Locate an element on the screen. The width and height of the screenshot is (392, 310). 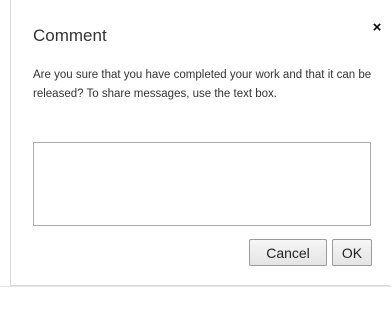
cancel-button: Cancel is located at coordinates (288, 252).